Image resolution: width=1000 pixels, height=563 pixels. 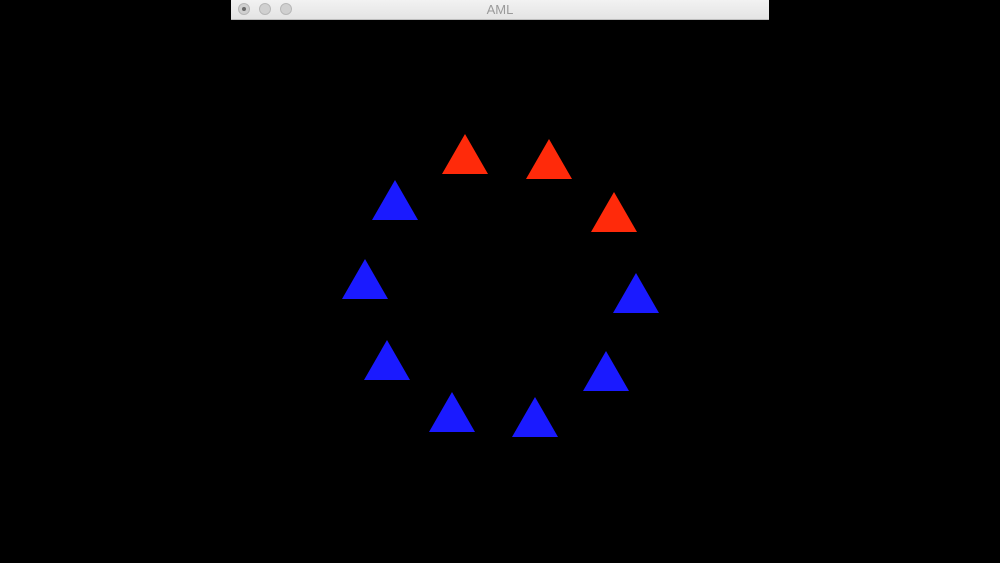 I want to click on window-title-bar: AML, so click(x=500, y=10).